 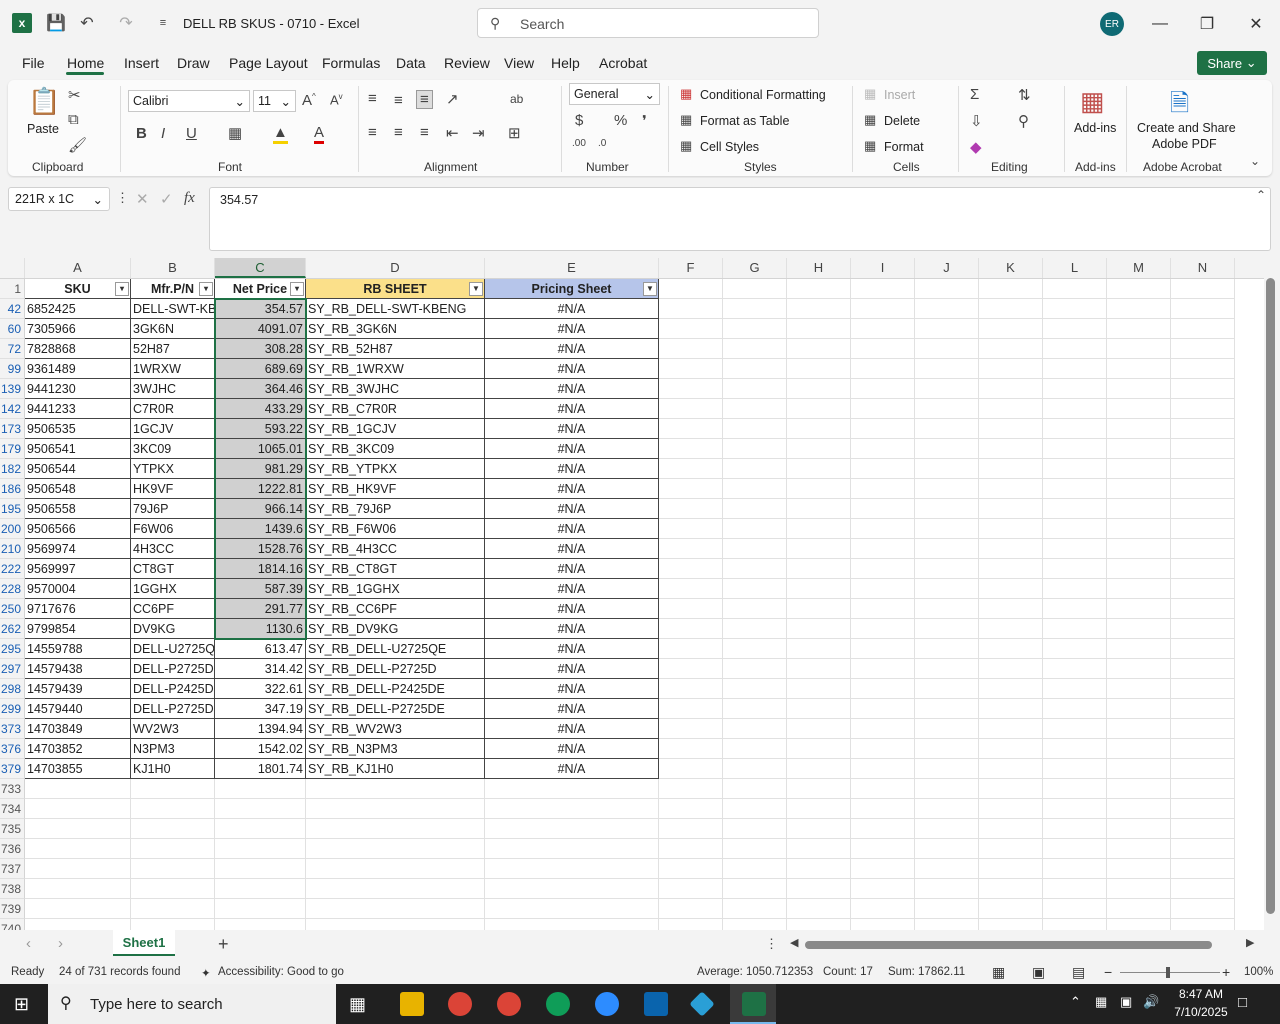 I want to click on increase-font-icon: A^, so click(x=309, y=100).